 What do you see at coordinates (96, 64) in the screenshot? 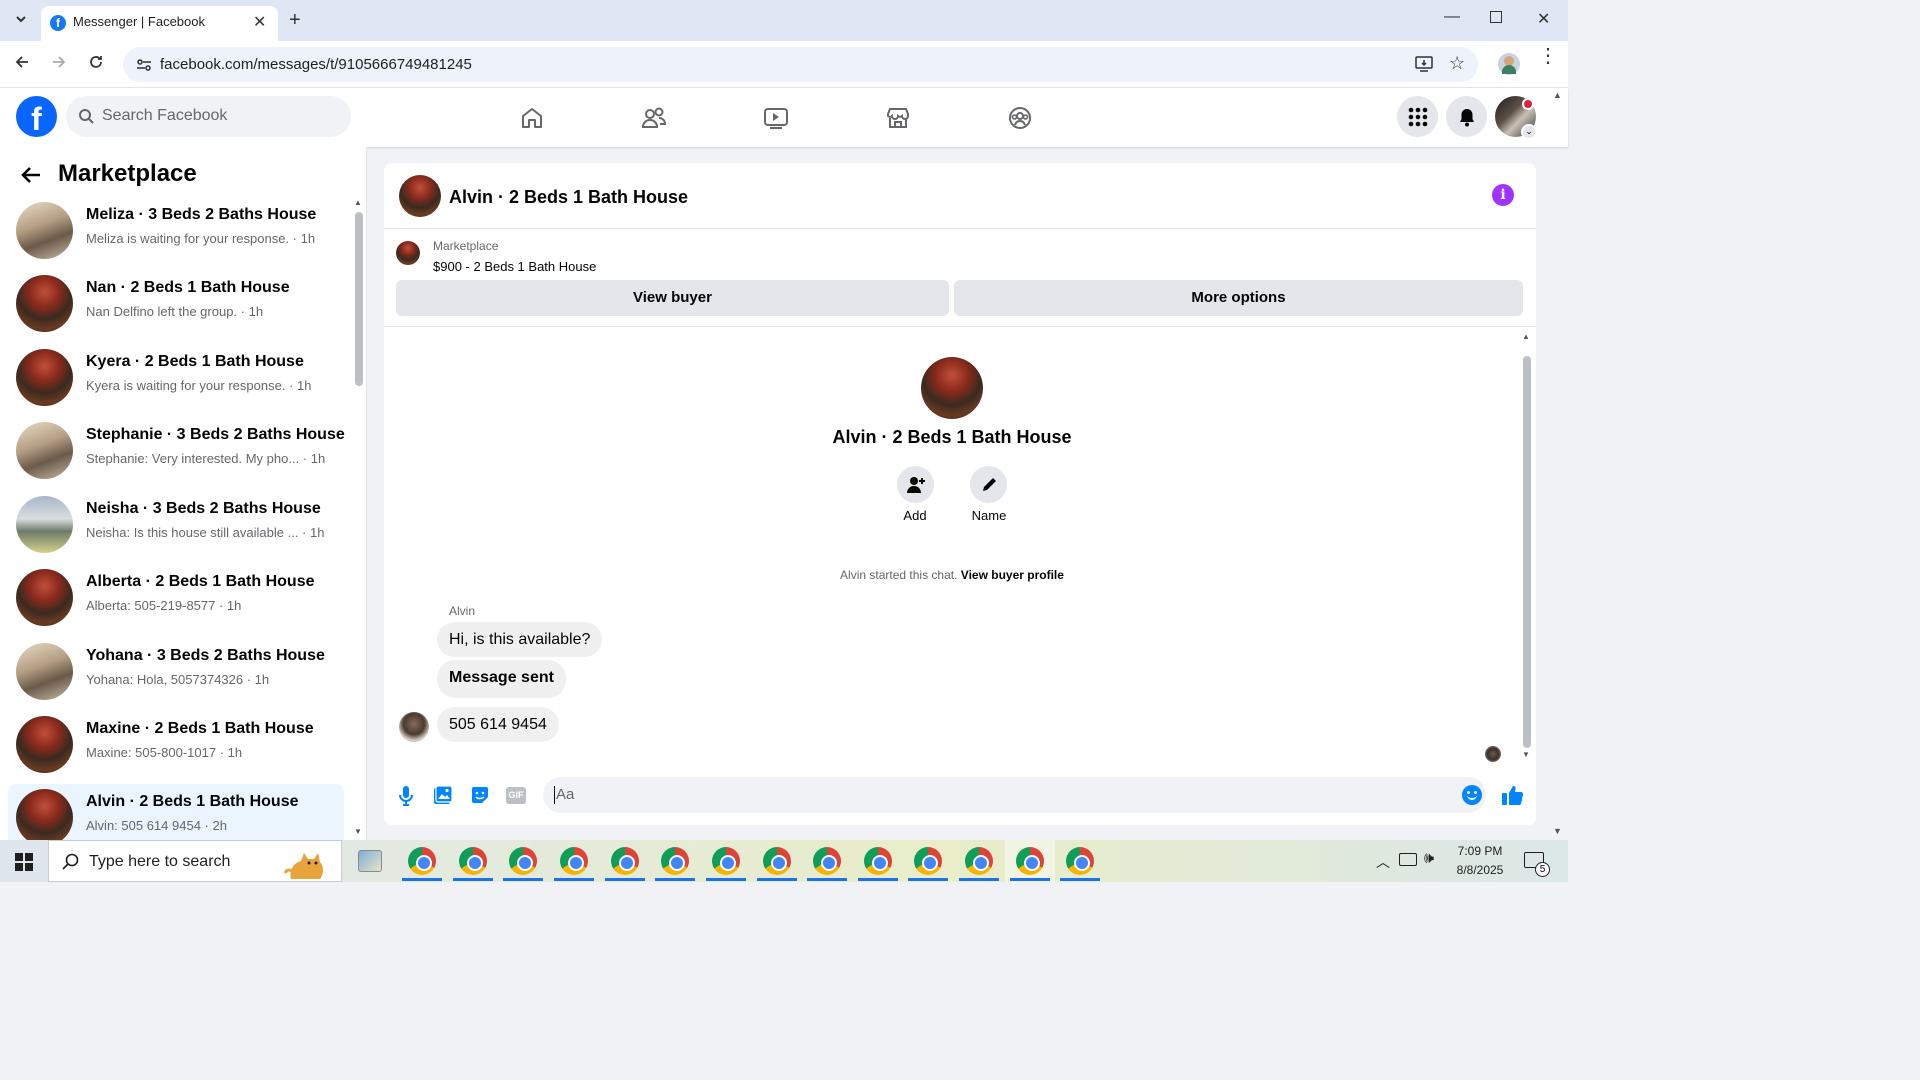
I see `reload-icon` at bounding box center [96, 64].